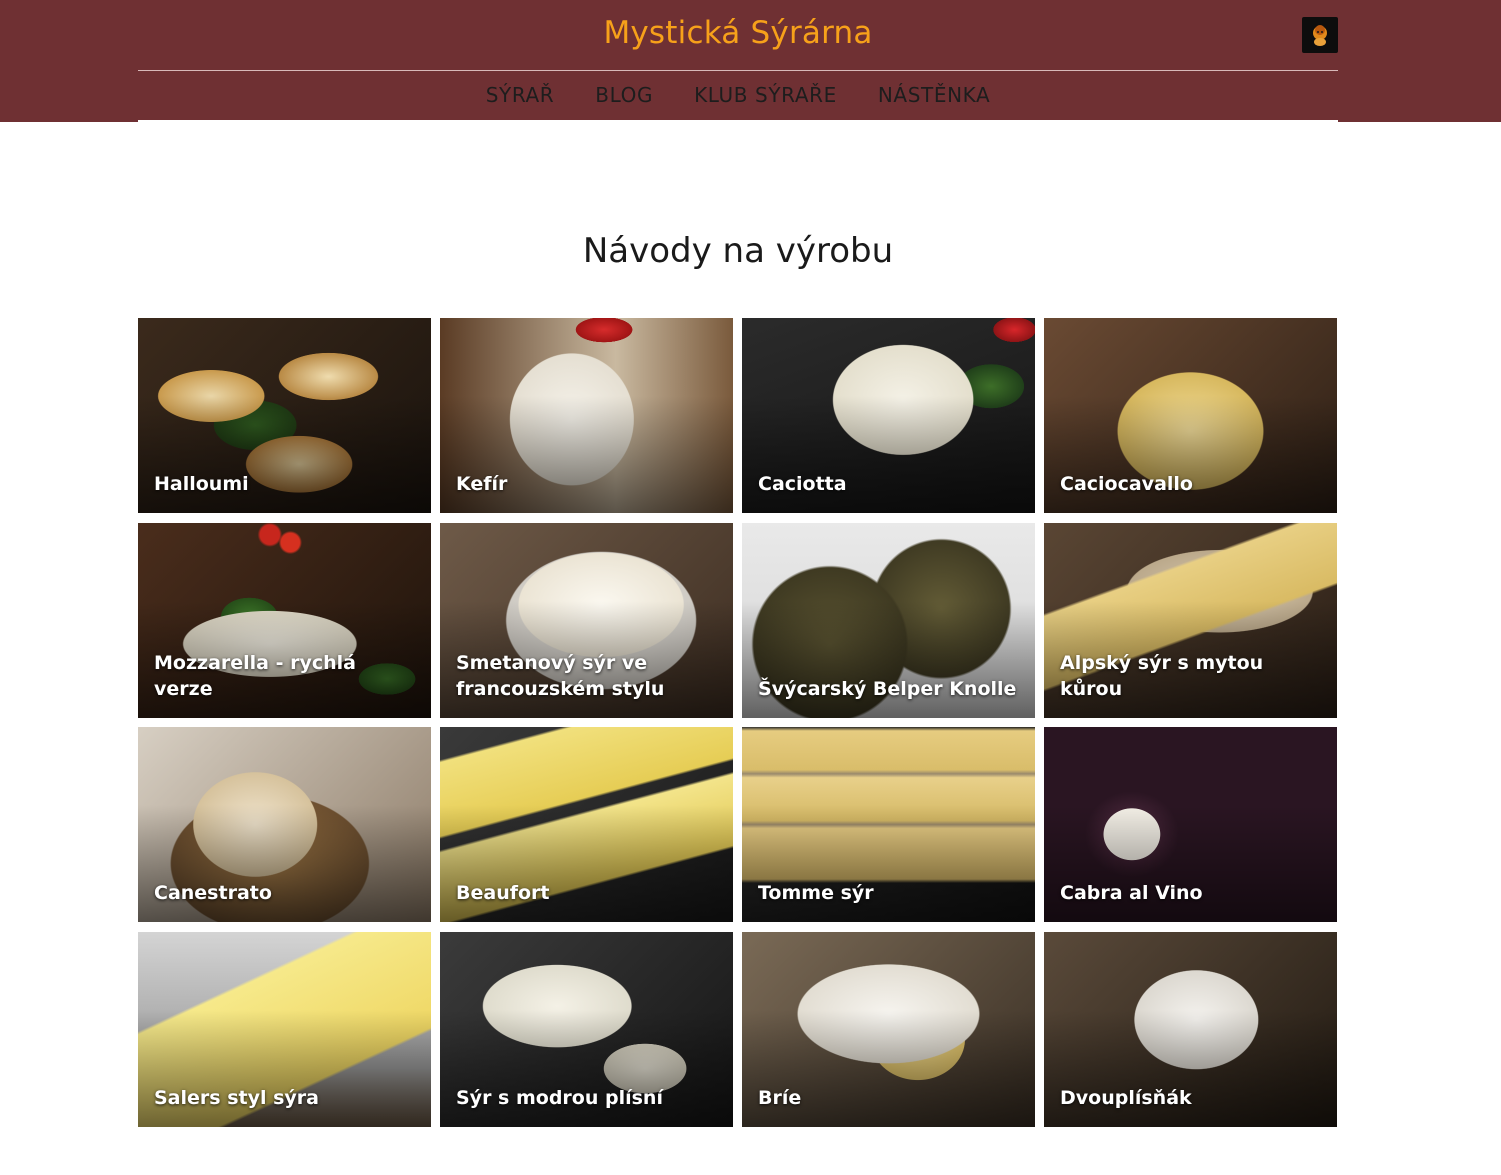 Image resolution: width=1501 pixels, height=1175 pixels. What do you see at coordinates (586, 824) in the screenshot?
I see `recipe-card-beaufort: Beaufort` at bounding box center [586, 824].